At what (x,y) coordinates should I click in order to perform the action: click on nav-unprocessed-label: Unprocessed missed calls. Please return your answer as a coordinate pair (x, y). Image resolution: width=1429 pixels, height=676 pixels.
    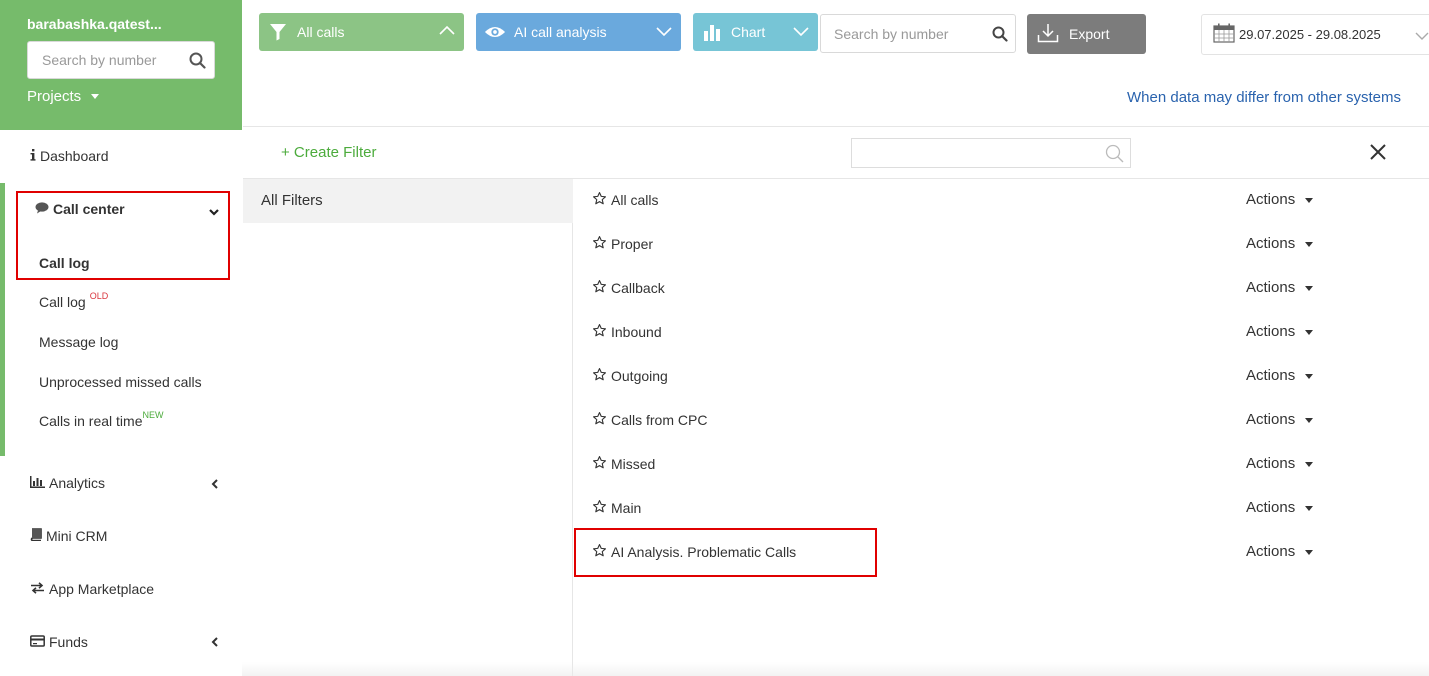
    Looking at the image, I should click on (120, 382).